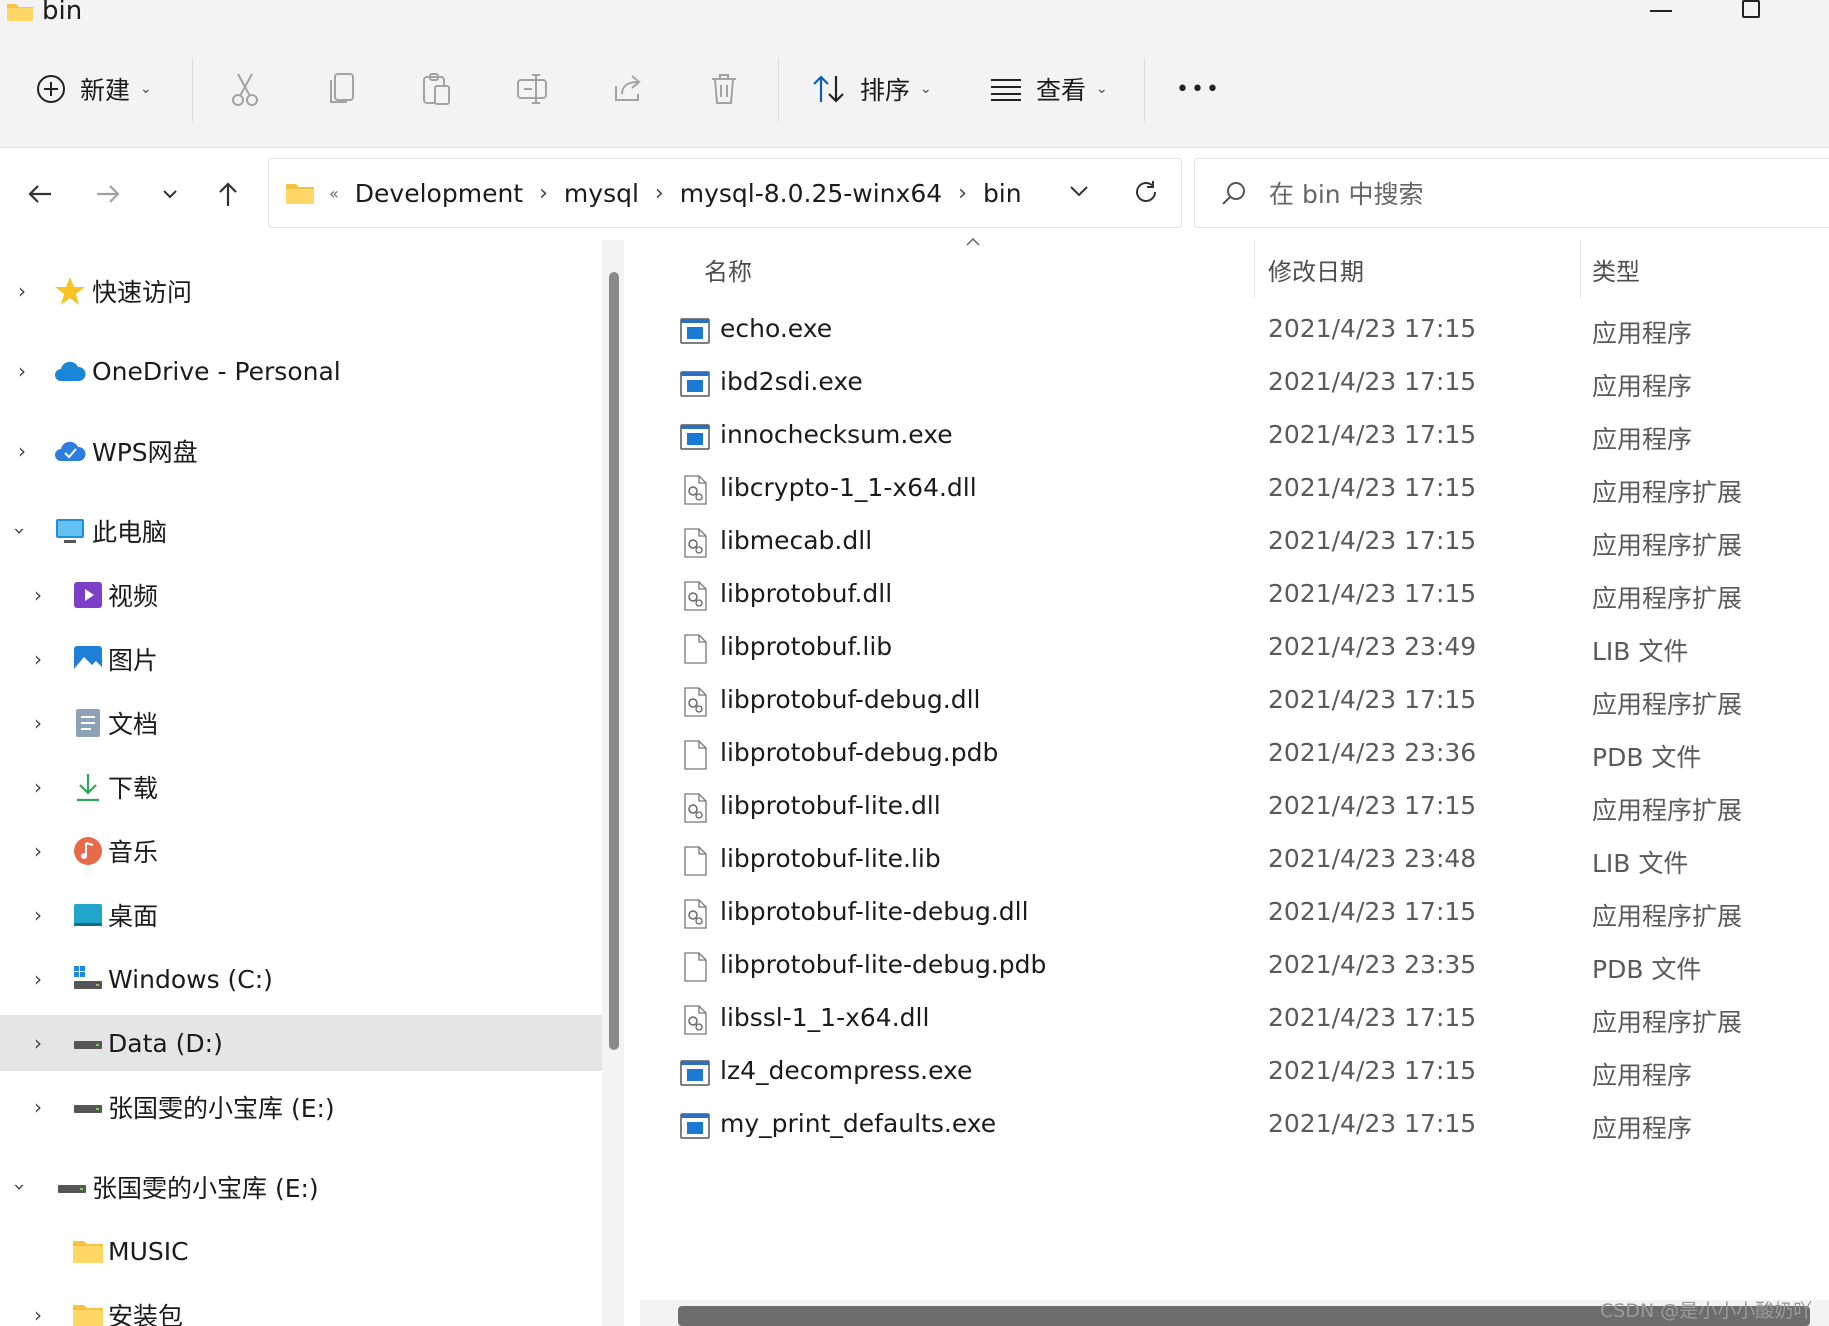  Describe the element at coordinates (724, 89) in the screenshot. I see `delete-button` at that location.